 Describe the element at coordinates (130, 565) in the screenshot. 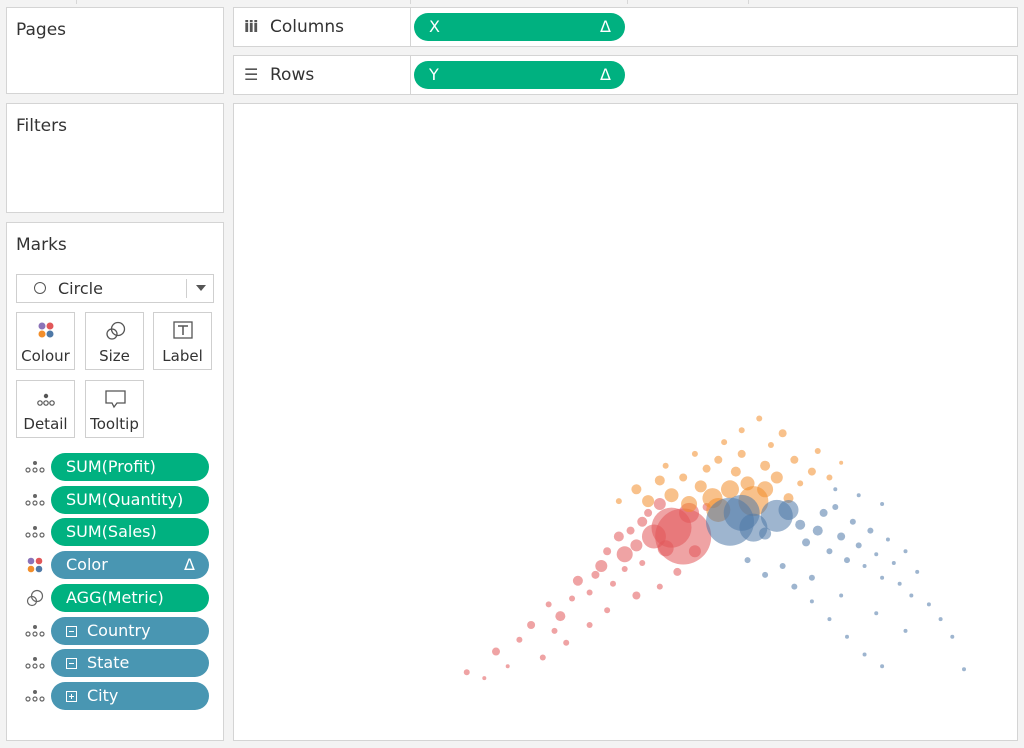

I see `field-pill: Color Δ` at that location.